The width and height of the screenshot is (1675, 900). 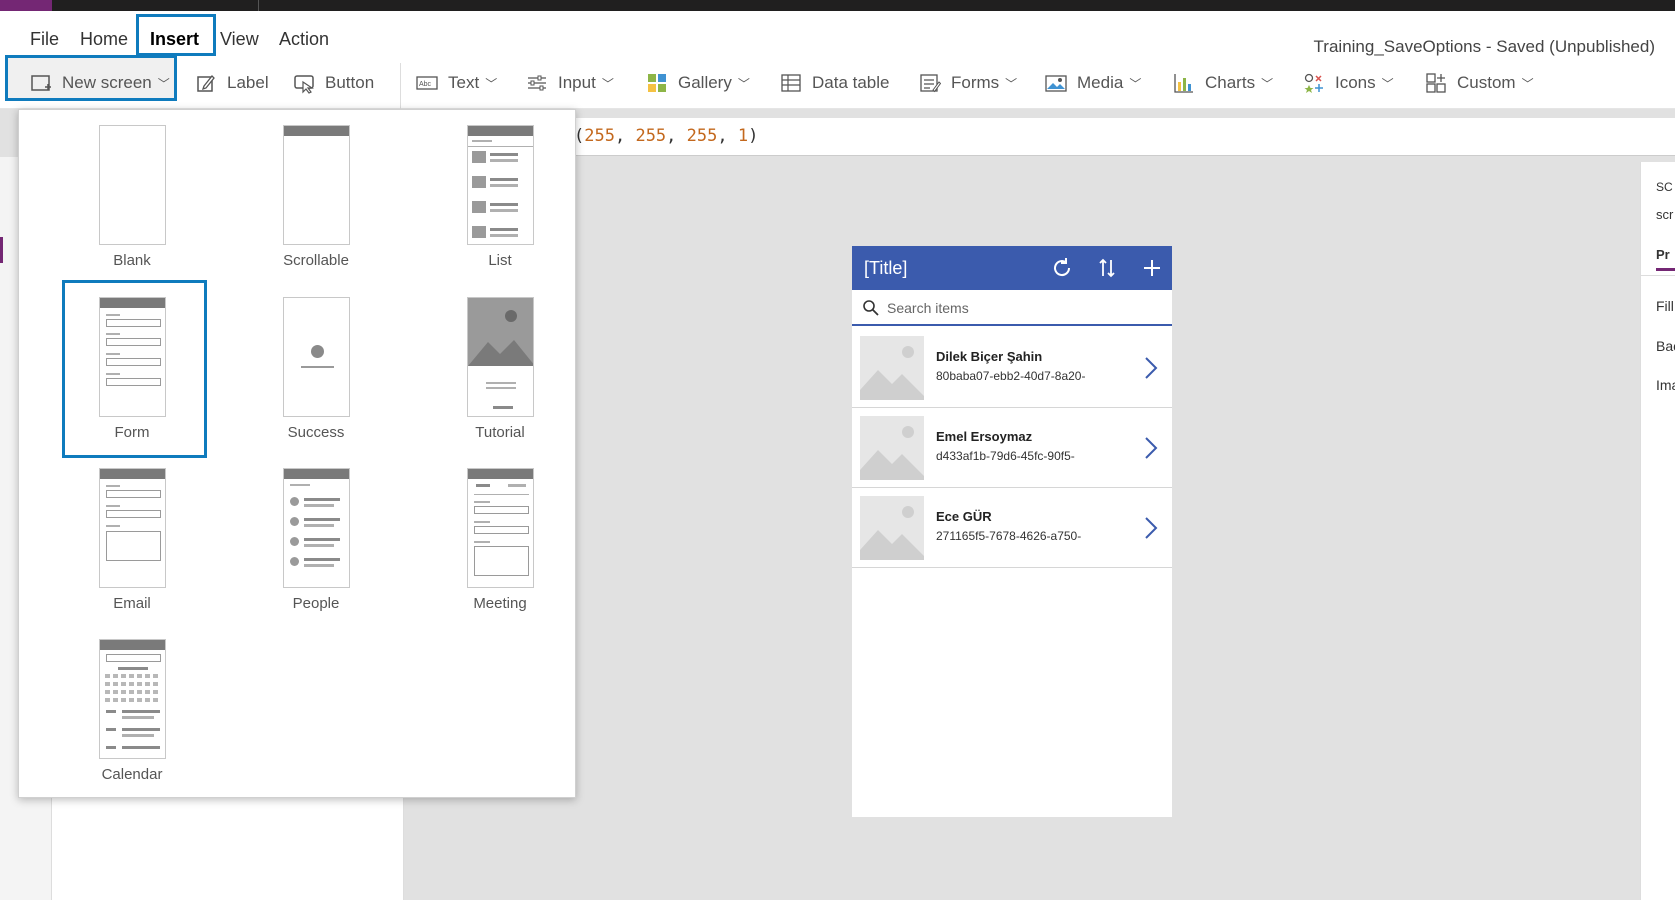 I want to click on charts-icon, so click(x=1184, y=83).